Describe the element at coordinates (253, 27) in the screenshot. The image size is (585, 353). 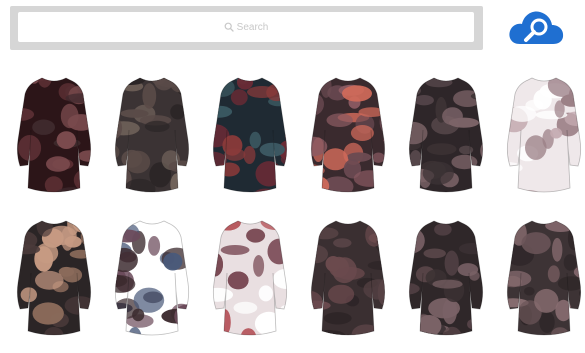
I see `search-placeholder: Search` at that location.